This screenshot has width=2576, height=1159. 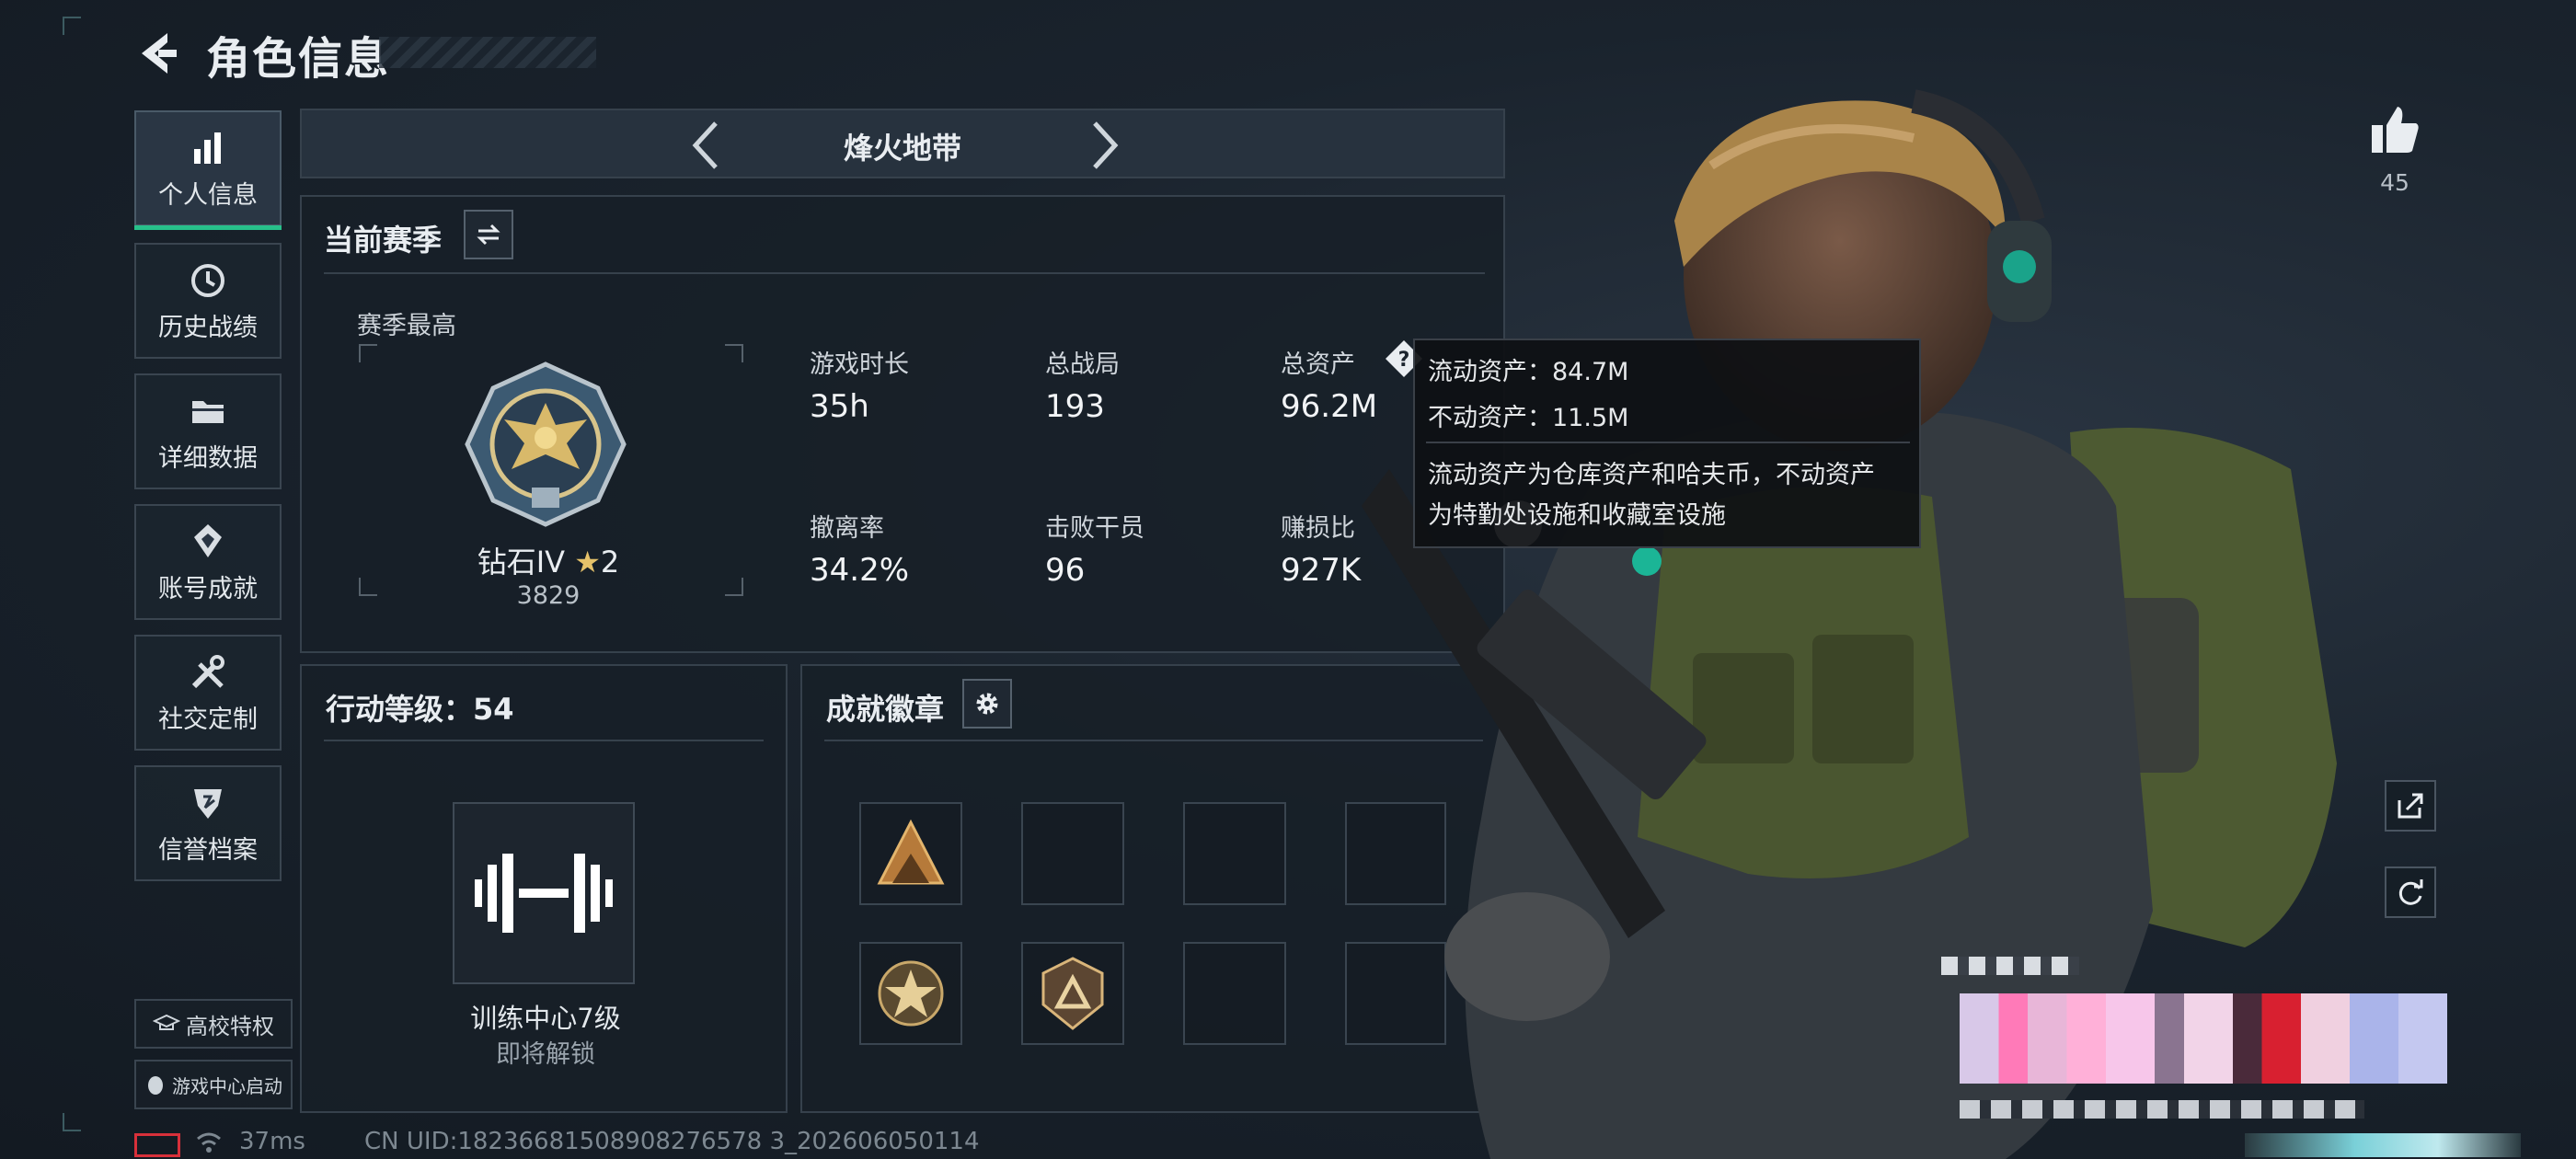 I want to click on game-center-button: 游戏中心启动, so click(x=213, y=1084).